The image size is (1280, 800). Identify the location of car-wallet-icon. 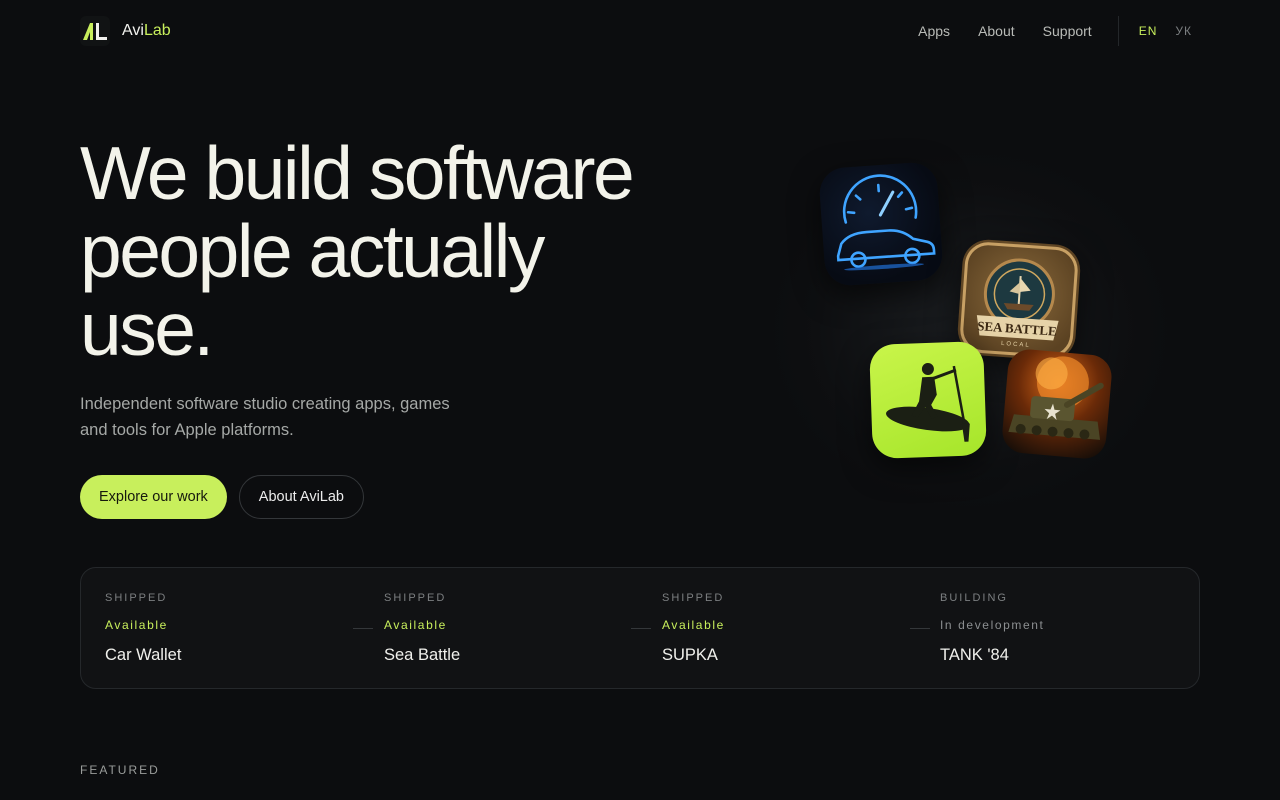
(881, 224).